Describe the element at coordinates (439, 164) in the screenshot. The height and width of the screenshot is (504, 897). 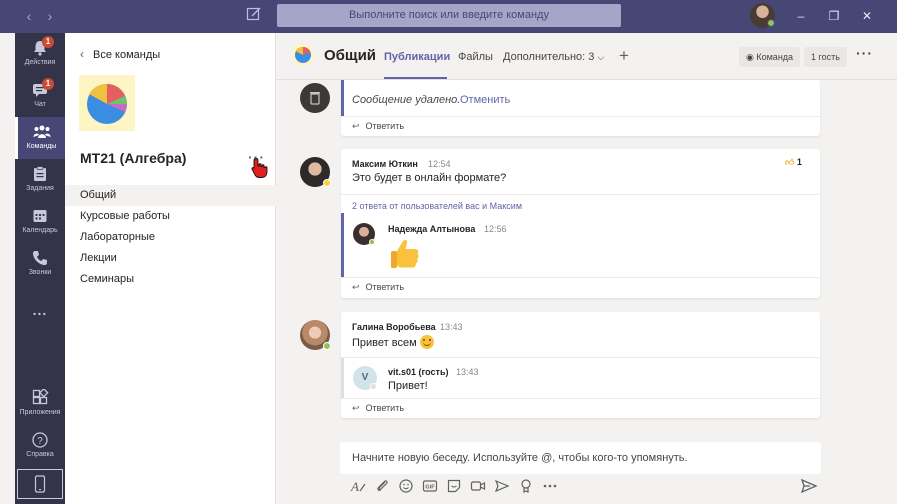
I see `message-time: 12:54` at that location.